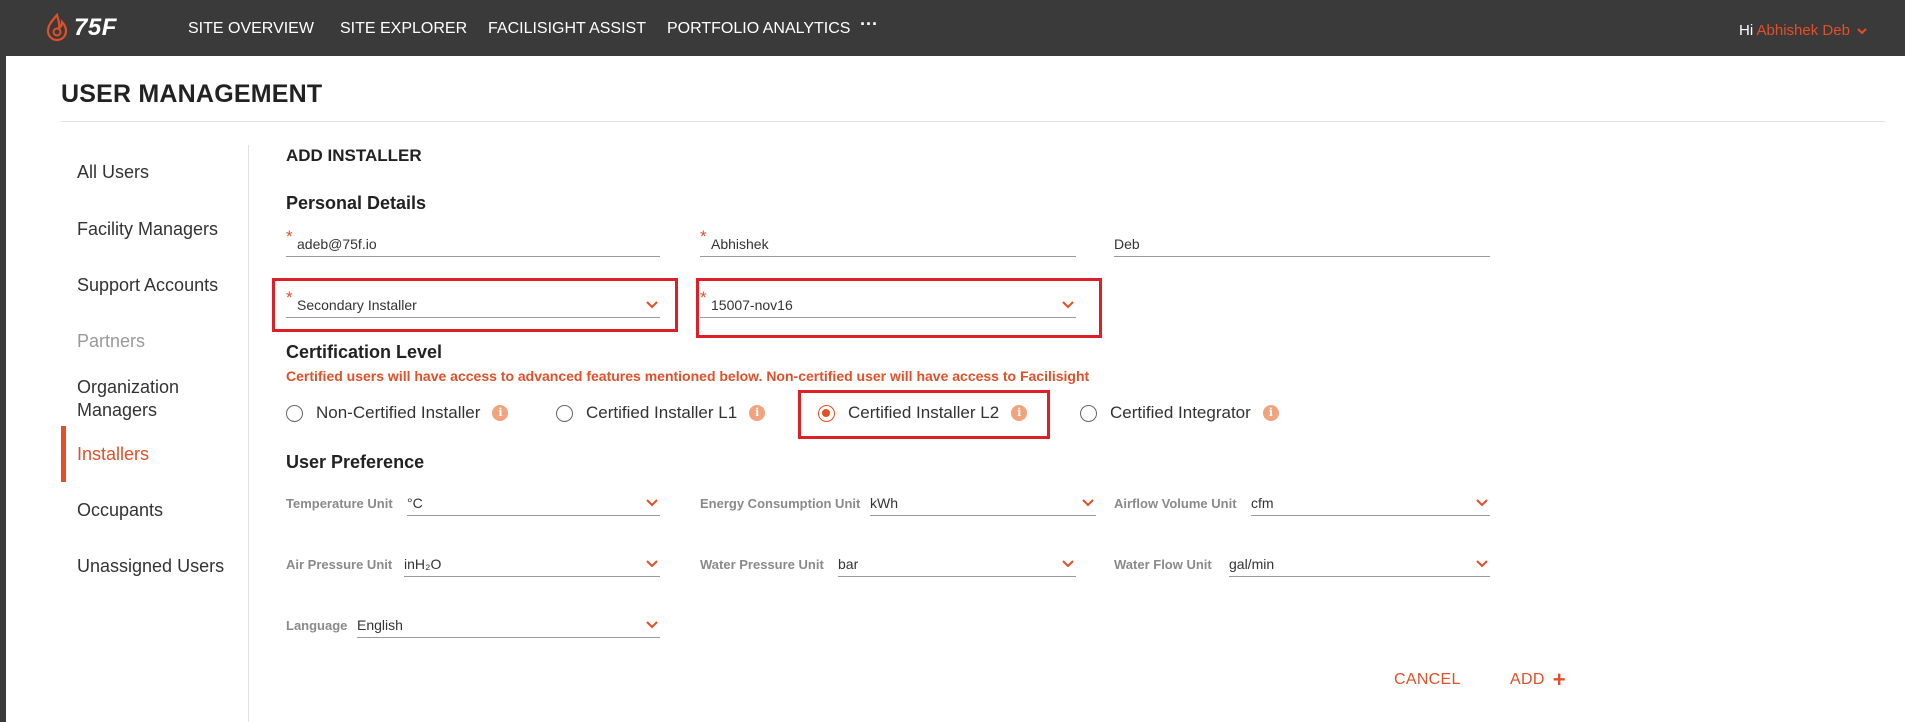 The height and width of the screenshot is (722, 1905). I want to click on user-menu-name: Abhishek Deb, so click(1803, 30).